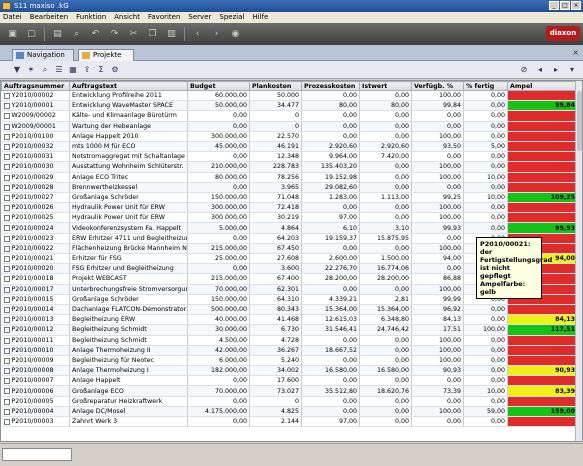  Describe the element at coordinates (275, 350) in the screenshot. I see `value-cell: 36.267` at that location.